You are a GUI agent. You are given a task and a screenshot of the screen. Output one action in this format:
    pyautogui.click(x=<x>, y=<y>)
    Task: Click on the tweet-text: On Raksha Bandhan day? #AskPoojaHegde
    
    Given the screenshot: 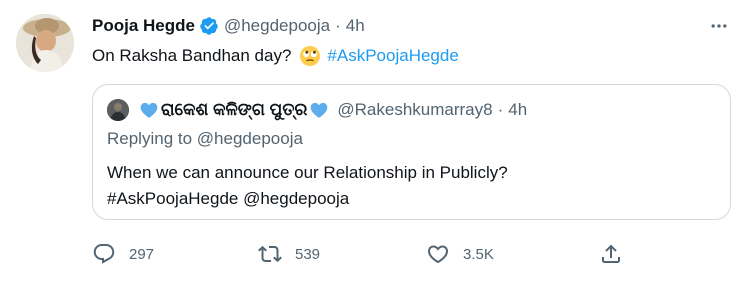 What is the action you would take?
    pyautogui.click(x=275, y=56)
    